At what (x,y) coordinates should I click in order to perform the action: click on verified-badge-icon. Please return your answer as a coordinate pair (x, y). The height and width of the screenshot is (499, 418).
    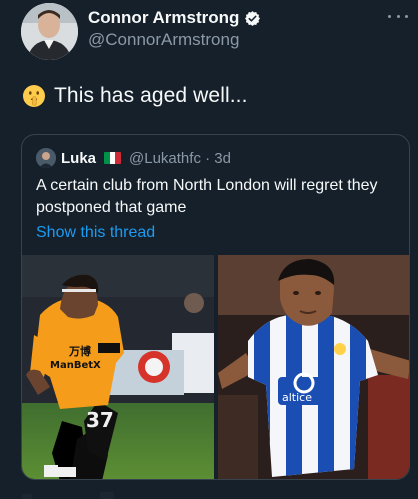
    Looking at the image, I should click on (253, 18).